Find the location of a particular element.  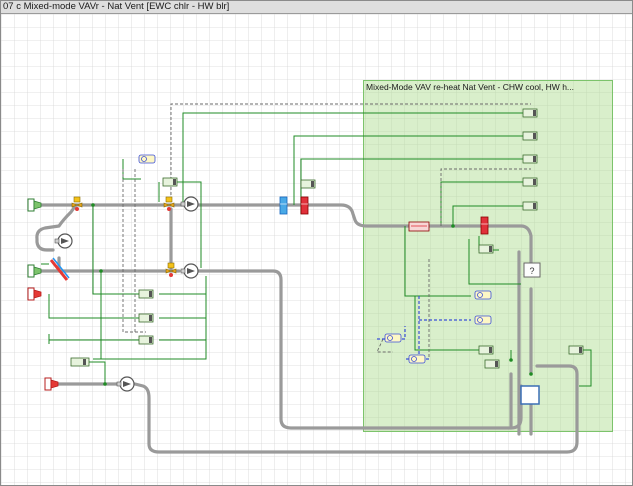

zone-question-mark: ? is located at coordinates (531, 271).